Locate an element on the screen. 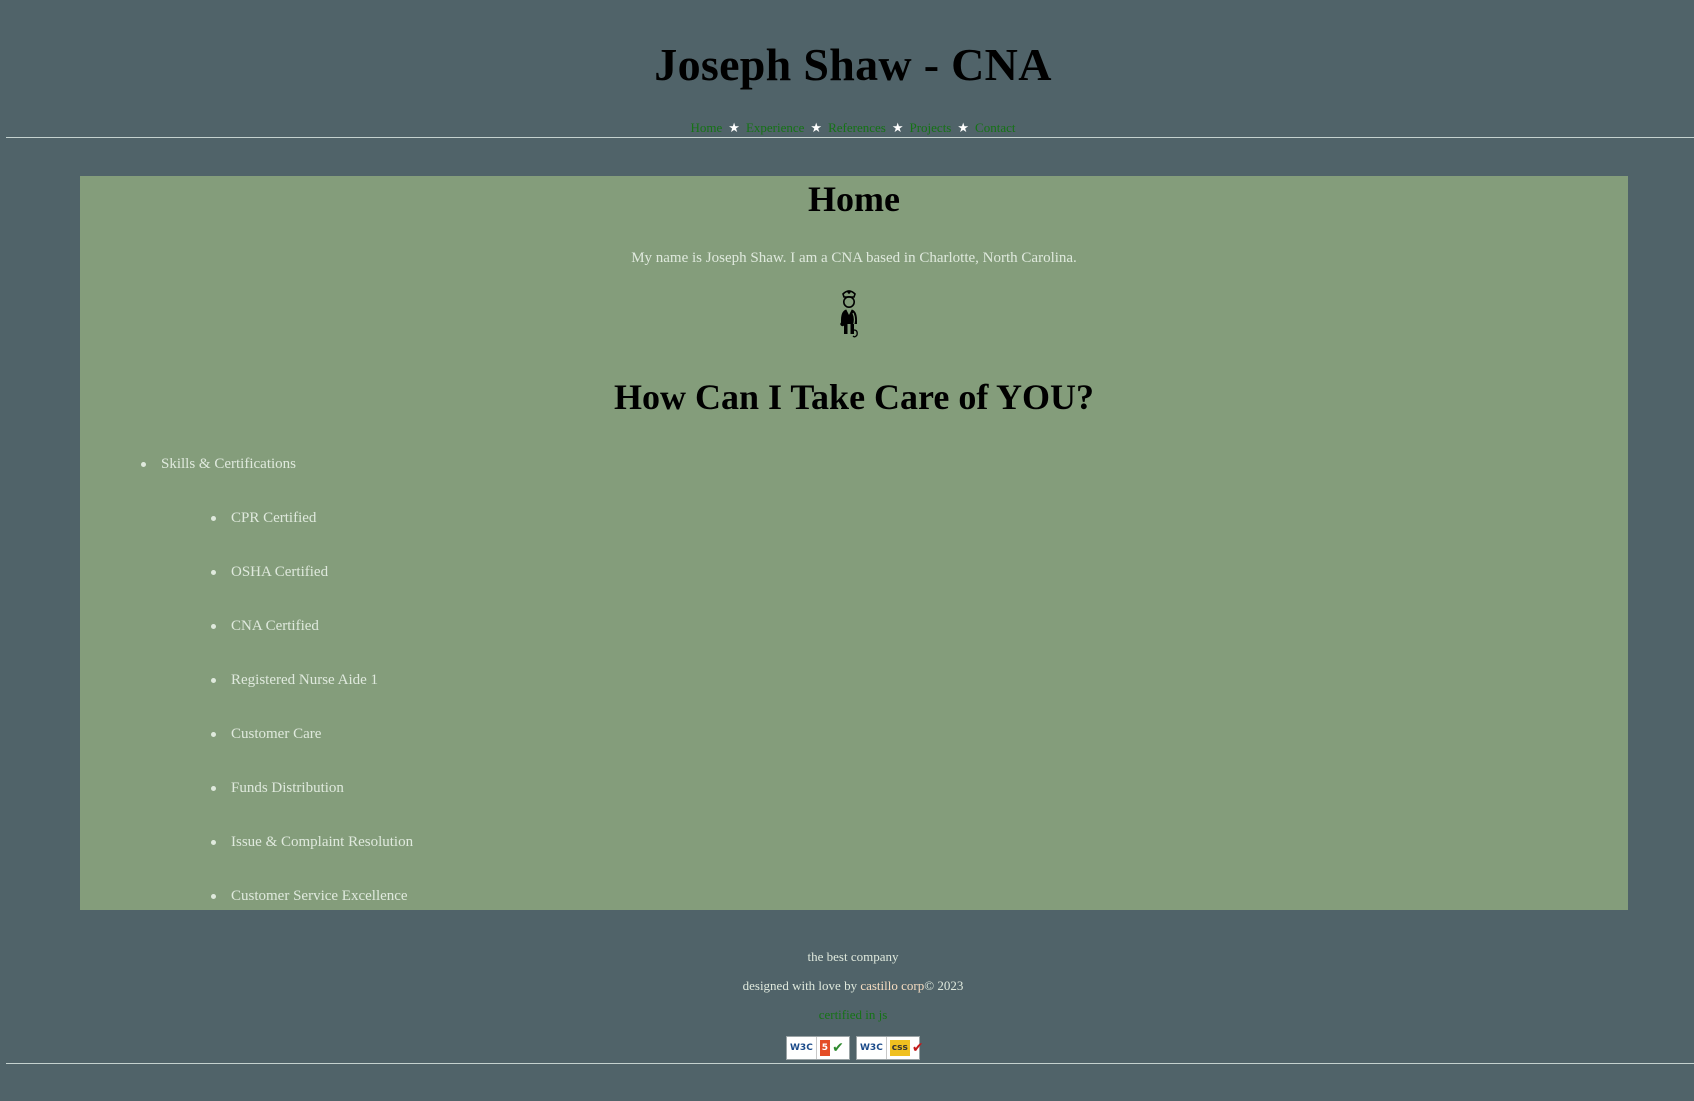 Image resolution: width=1694 pixels, height=1101 pixels. nav-link-projects: Projects is located at coordinates (930, 127).